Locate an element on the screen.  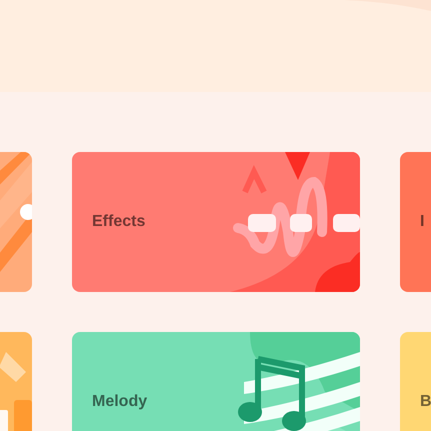
category-card: I is located at coordinates (415, 222).